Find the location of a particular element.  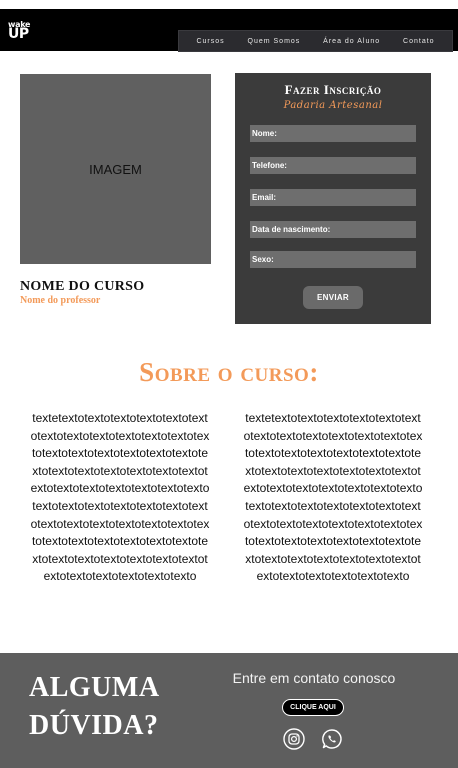

instagram-icon is located at coordinates (294, 739).